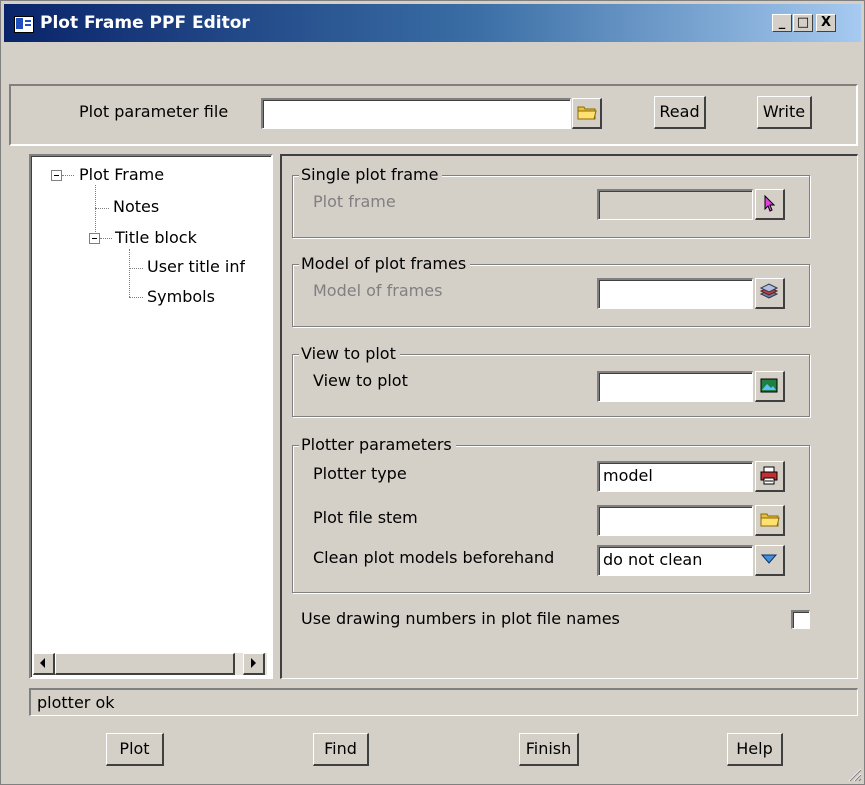 This screenshot has height=785, width=865. What do you see at coordinates (365, 517) in the screenshot?
I see `plot-file-stem-label: Plot file stem` at bounding box center [365, 517].